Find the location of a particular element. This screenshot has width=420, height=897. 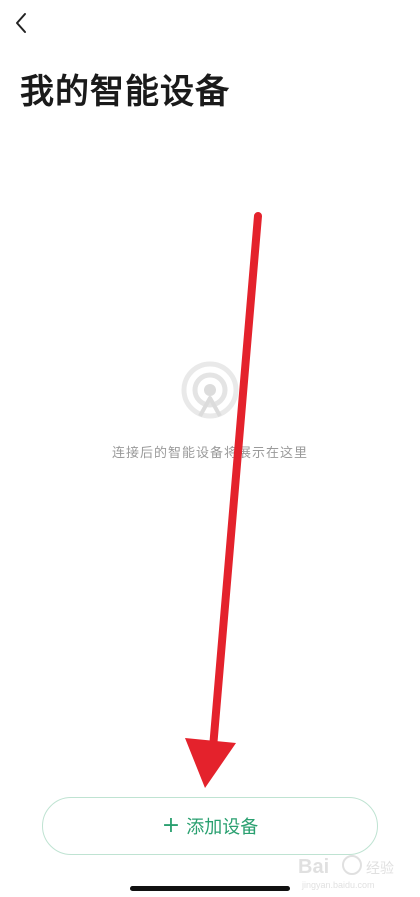

back-button is located at coordinates (21, 23).